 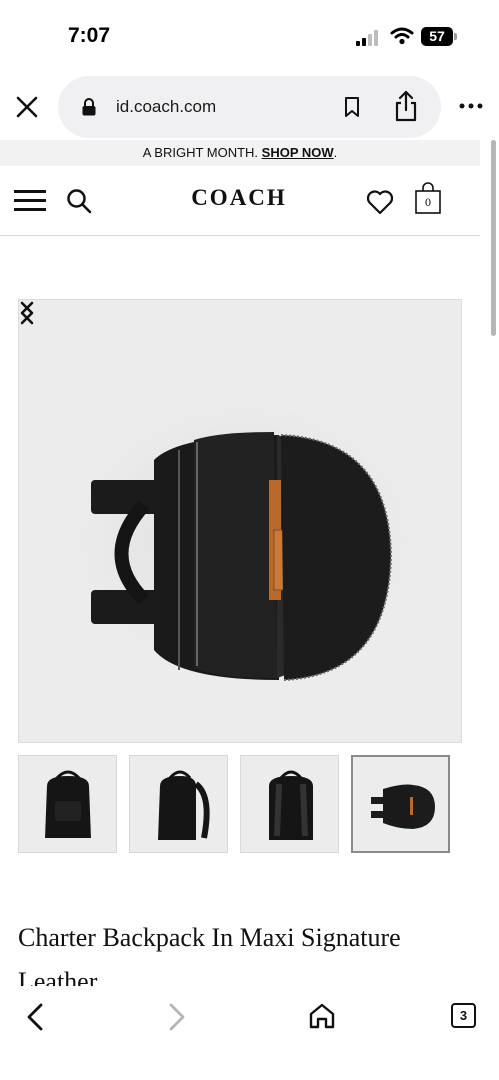 What do you see at coordinates (89, 35) in the screenshot?
I see `status-time: 7:07` at bounding box center [89, 35].